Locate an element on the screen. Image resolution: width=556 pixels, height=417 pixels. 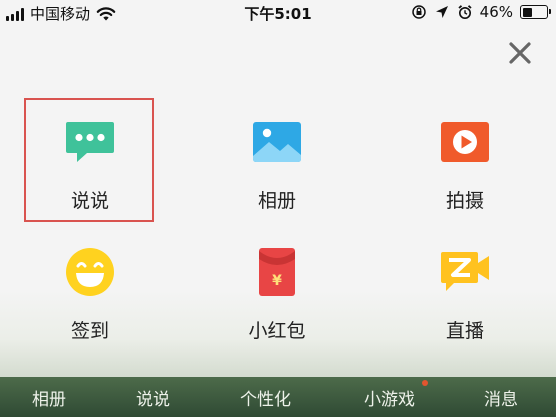
bottom-nav: 相册 说说 个性化 小游戏 消息 is located at coordinates (278, 397).